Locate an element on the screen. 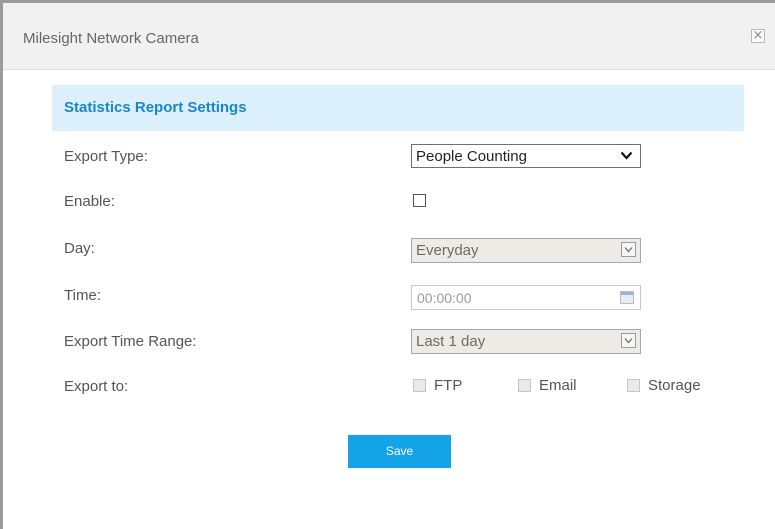  chevron-down-icon is located at coordinates (626, 155).